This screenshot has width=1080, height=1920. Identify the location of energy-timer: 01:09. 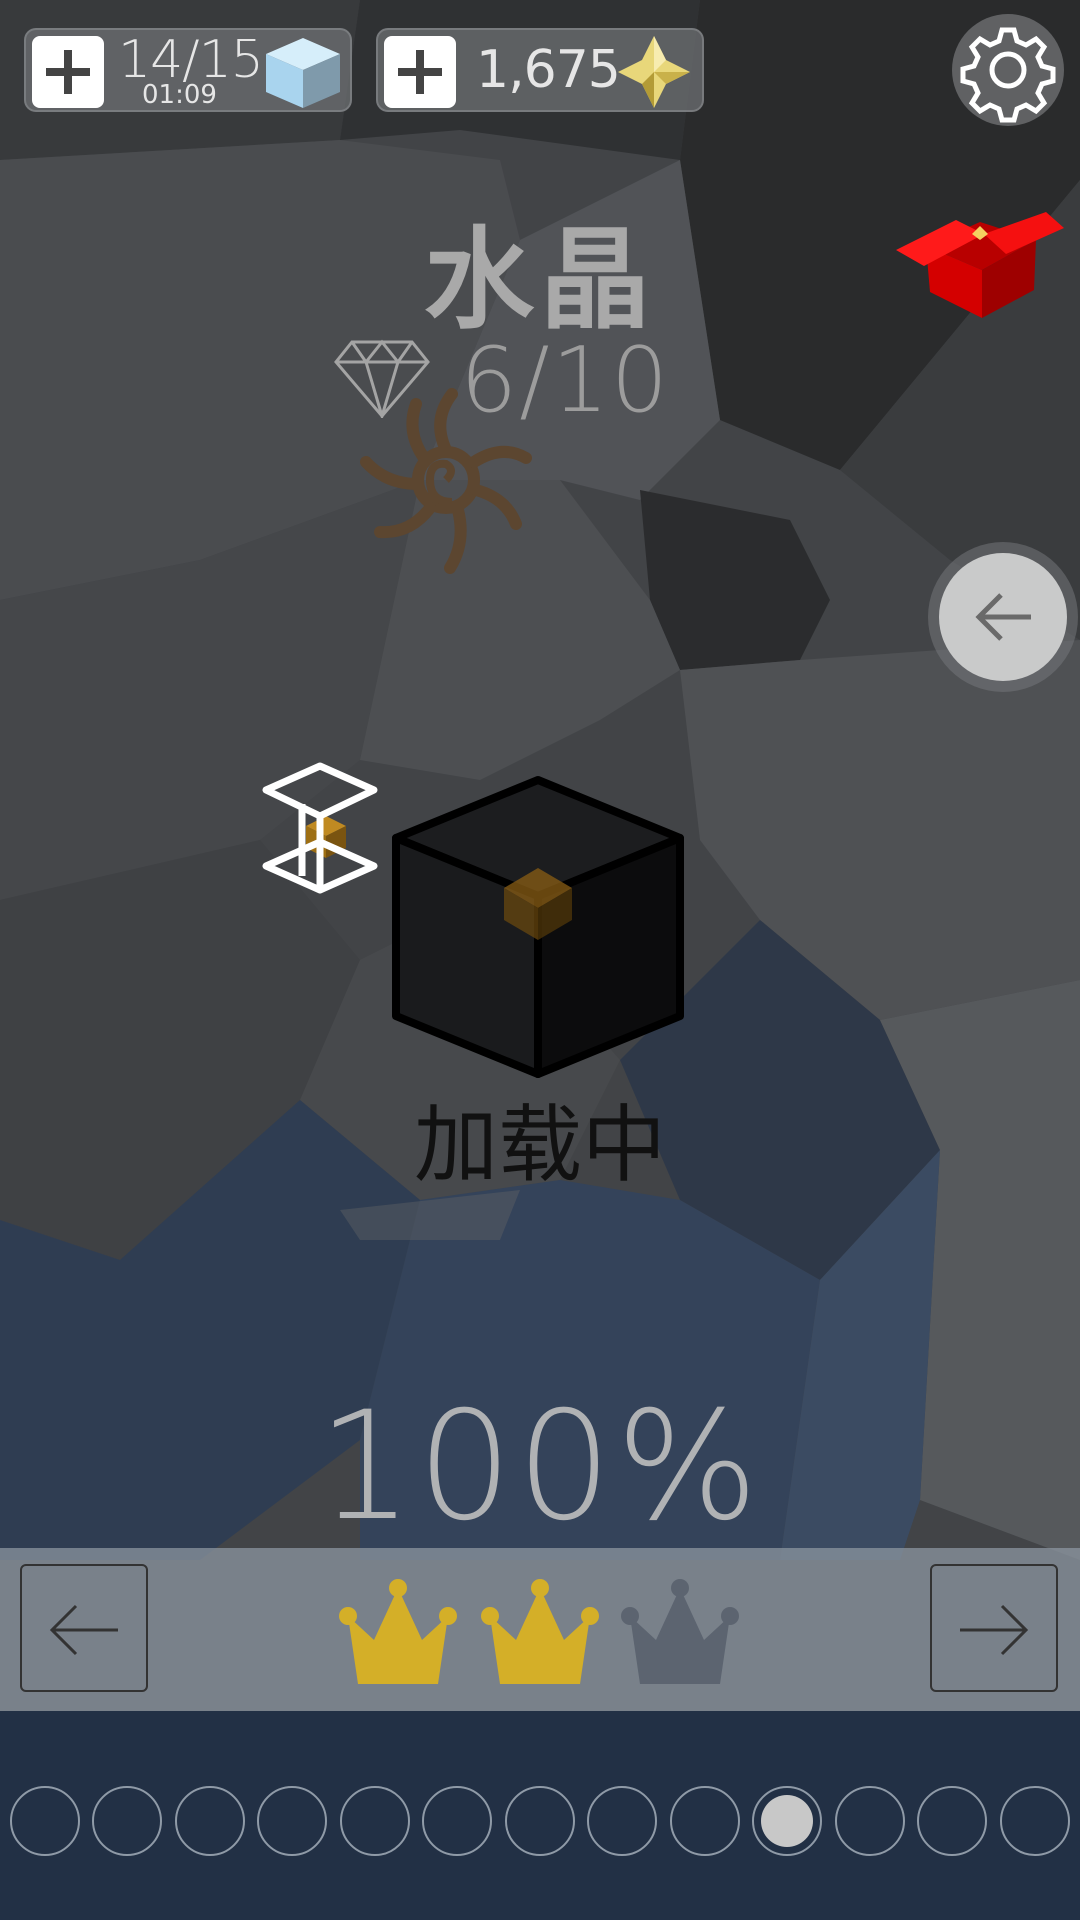
(179, 95).